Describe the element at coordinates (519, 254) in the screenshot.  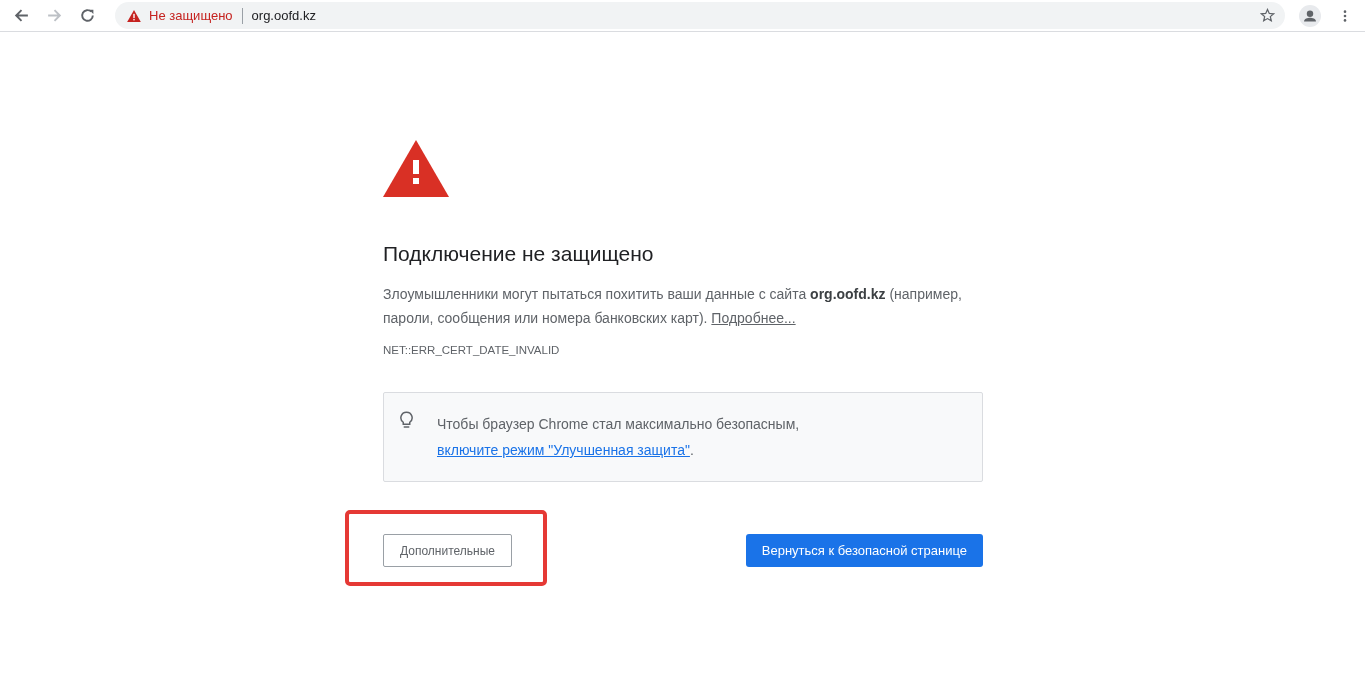
I see `page-title: Подключение не защищено` at that location.